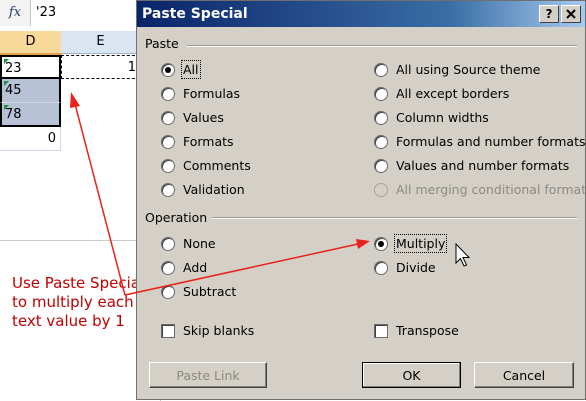 The image size is (586, 401). Describe the element at coordinates (70, 13) in the screenshot. I see `formula-bar: fx '23` at that location.